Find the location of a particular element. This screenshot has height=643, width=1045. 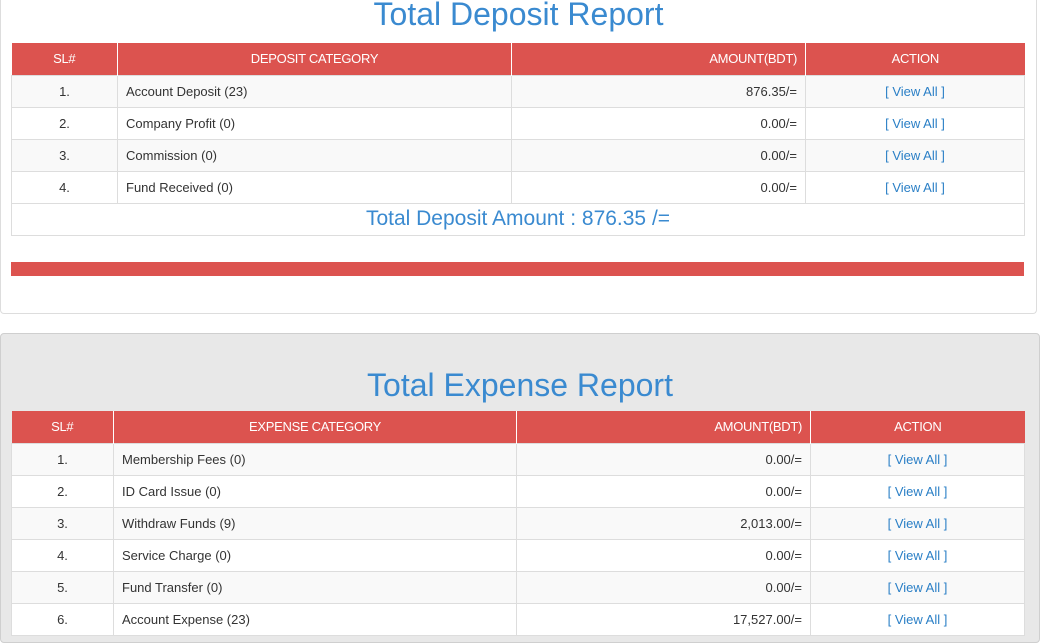

row-amount: 2,013.00/= is located at coordinates (663, 523).